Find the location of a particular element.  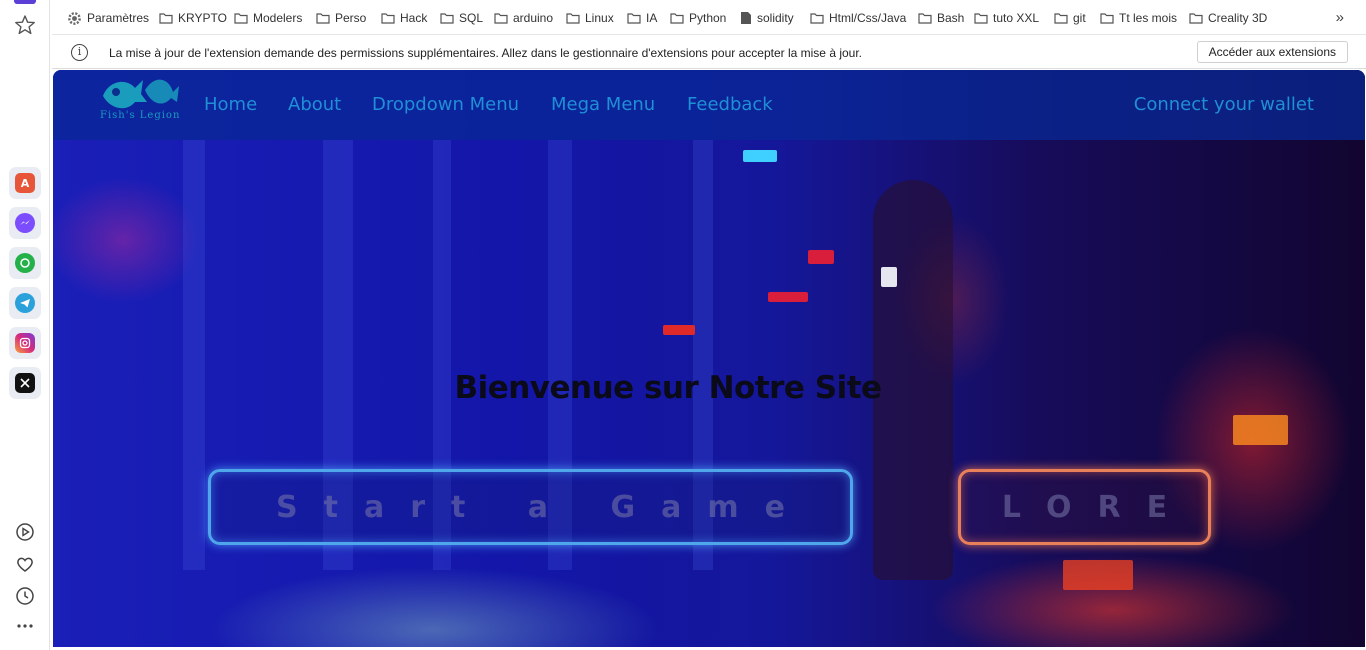

background-streak is located at coordinates (194, 355).